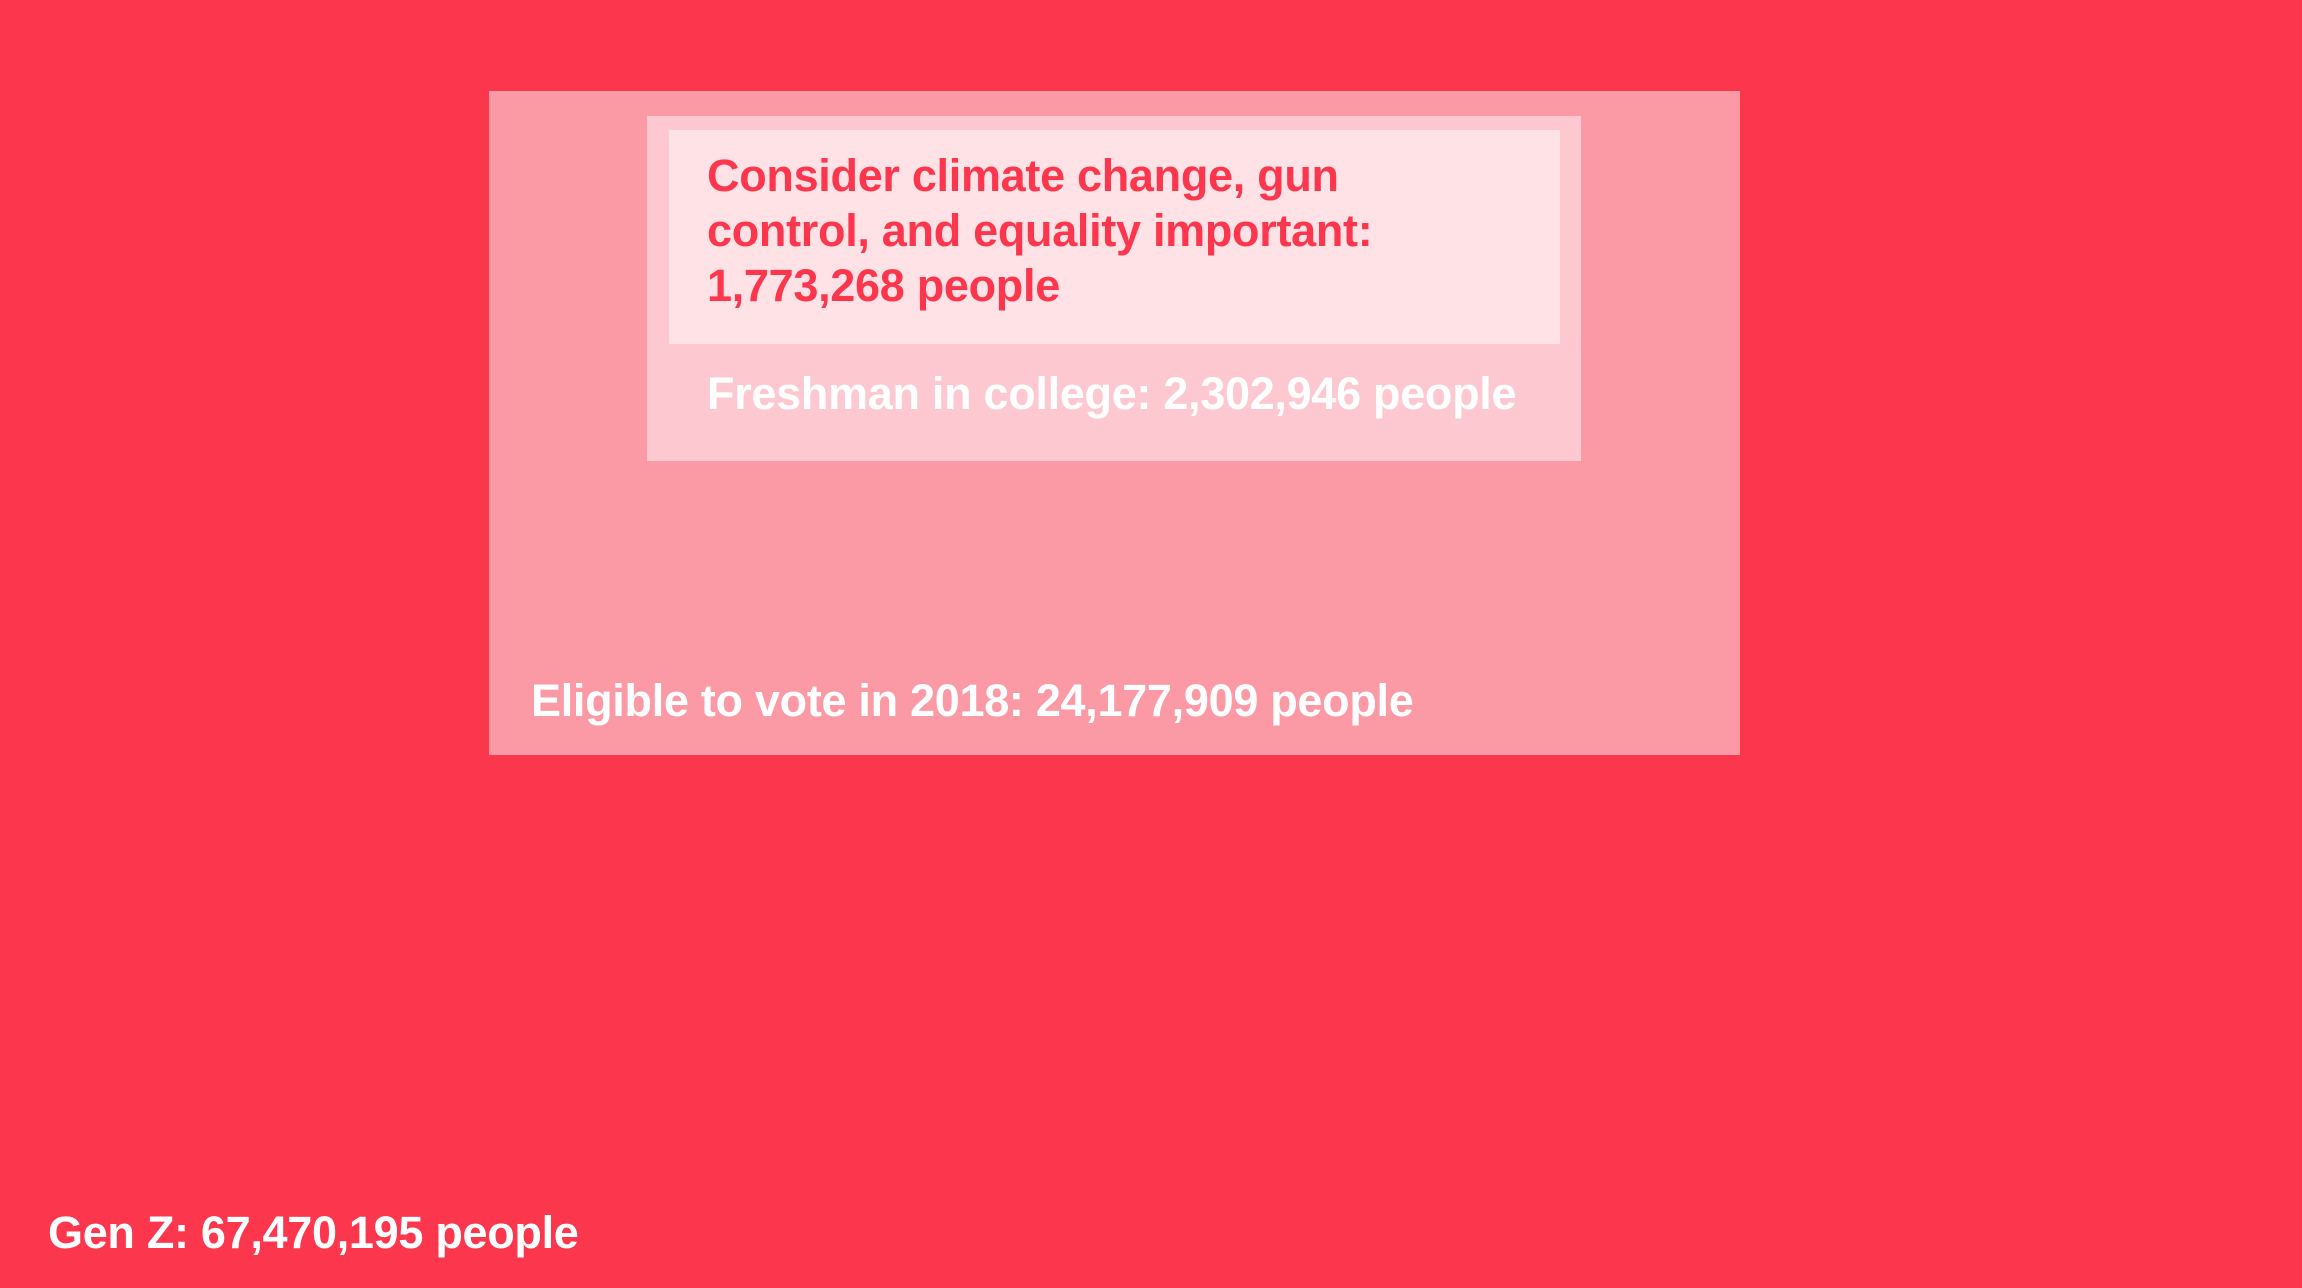 Image resolution: width=2302 pixels, height=1288 pixels. I want to click on college-freshman-label: Freshman in college: 2,302,946 people, so click(1112, 393).